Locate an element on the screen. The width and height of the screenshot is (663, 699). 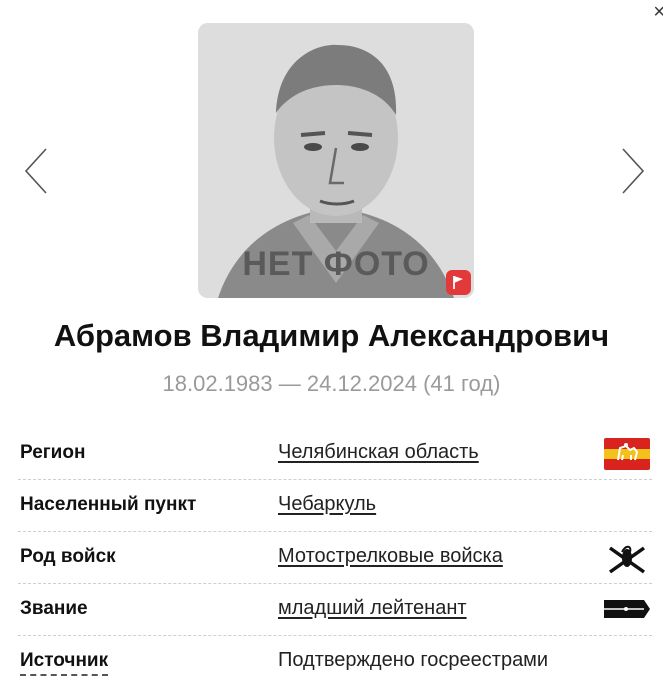
source-label: Источник is located at coordinates (64, 663).